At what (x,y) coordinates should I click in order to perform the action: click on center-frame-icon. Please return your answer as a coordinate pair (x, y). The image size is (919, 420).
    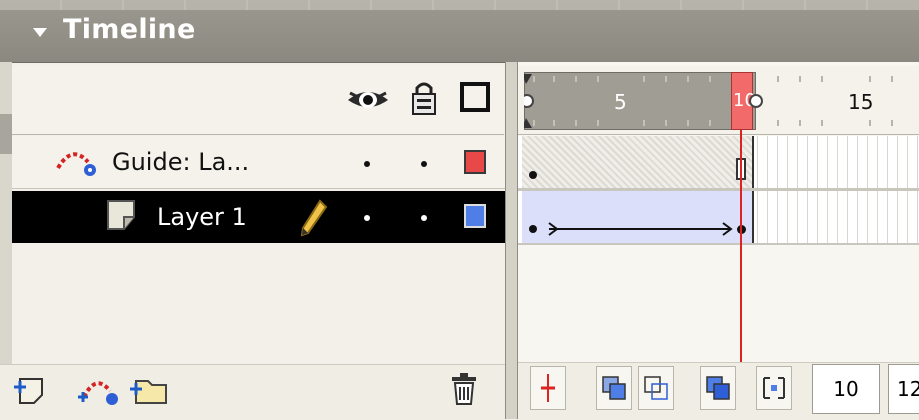
    Looking at the image, I should click on (548, 388).